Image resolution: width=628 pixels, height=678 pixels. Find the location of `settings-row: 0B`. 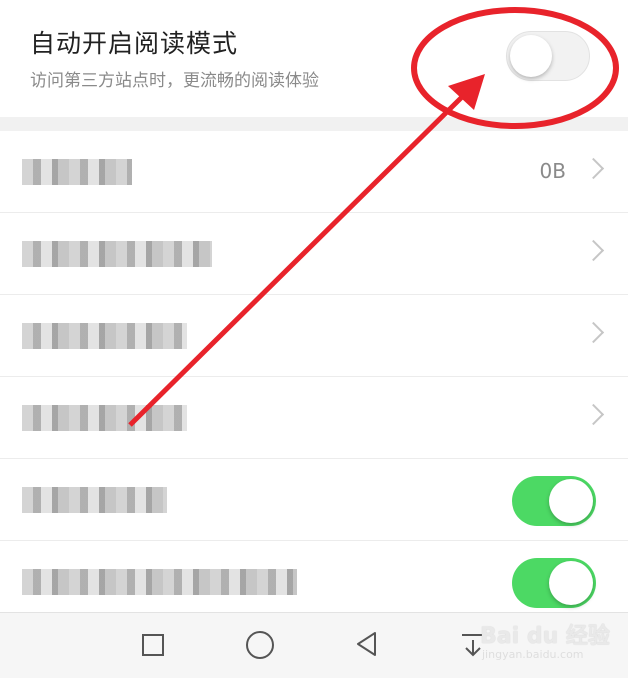

settings-row: 0B is located at coordinates (314, 172).